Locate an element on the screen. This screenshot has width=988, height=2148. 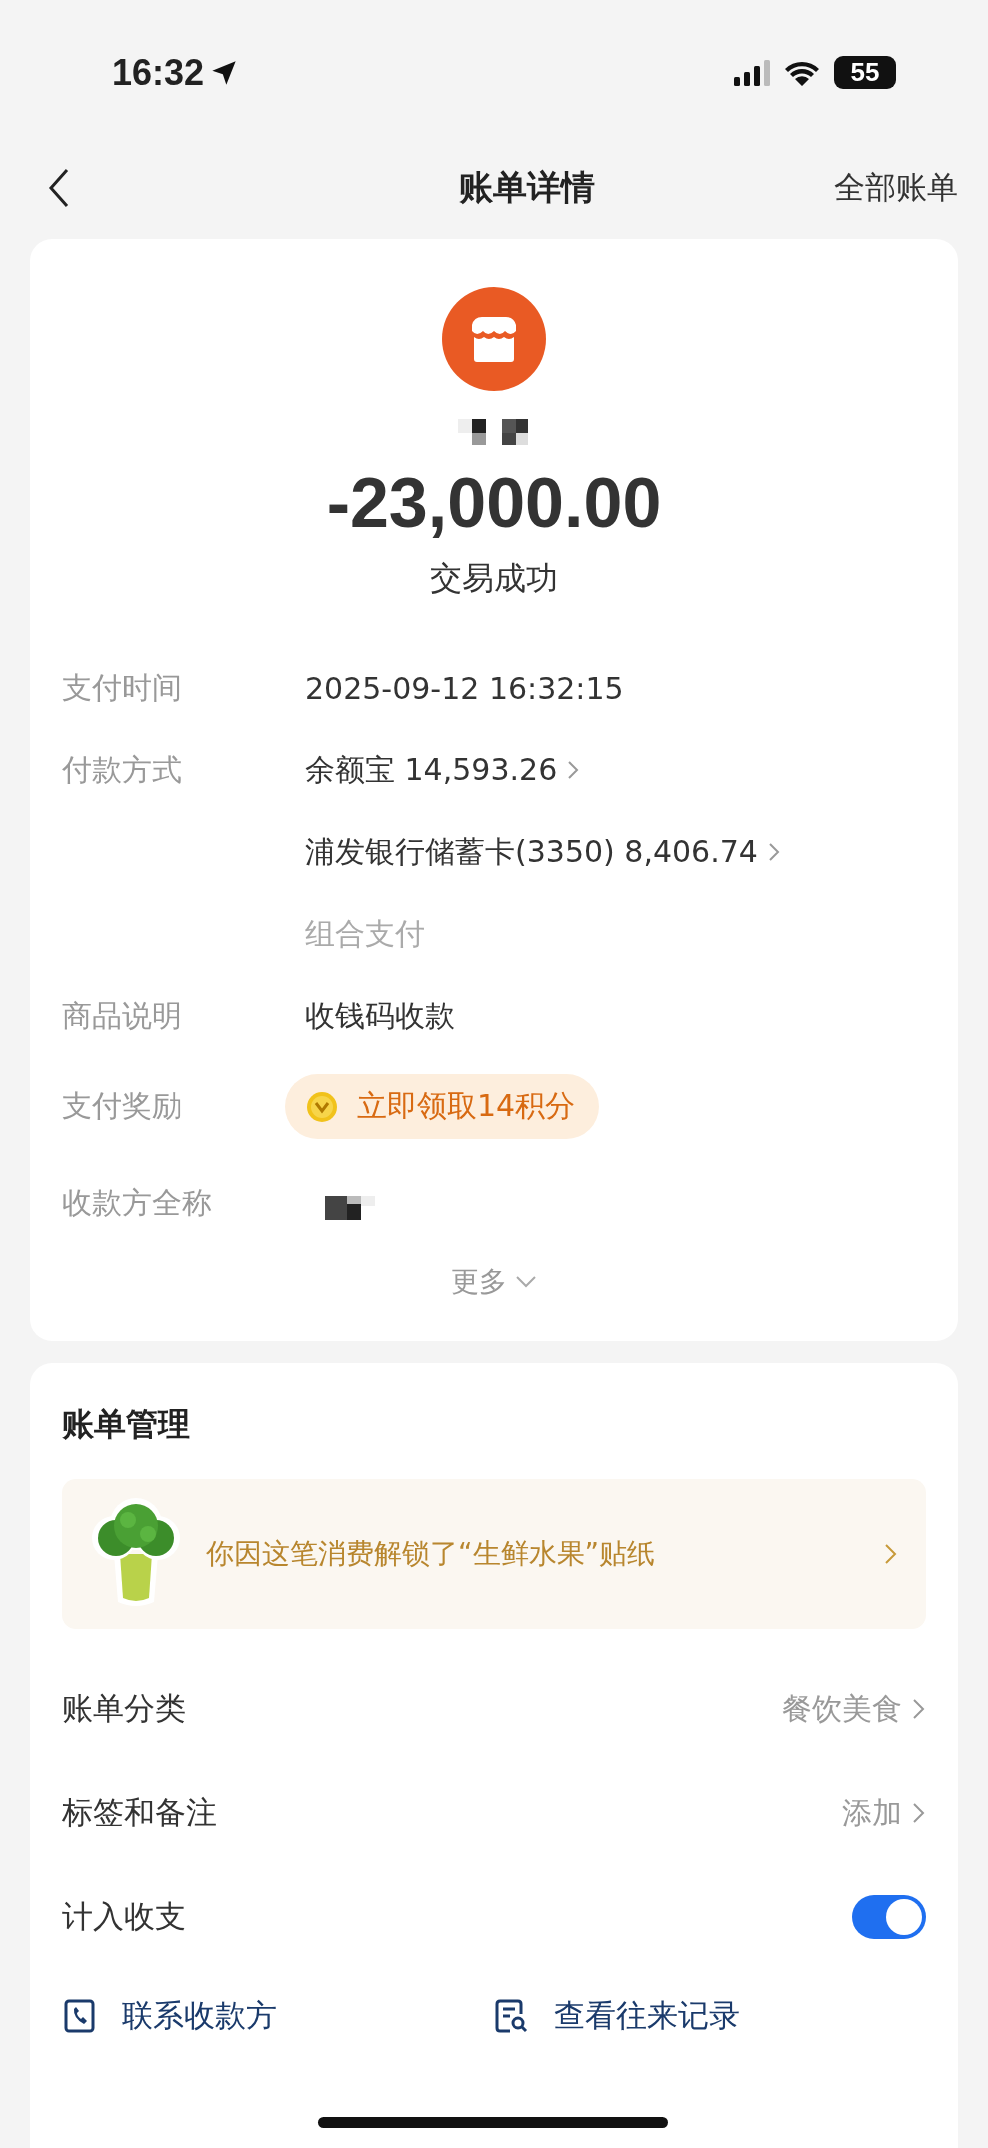
action-link: 联系收款方 is located at coordinates (278, 2016).